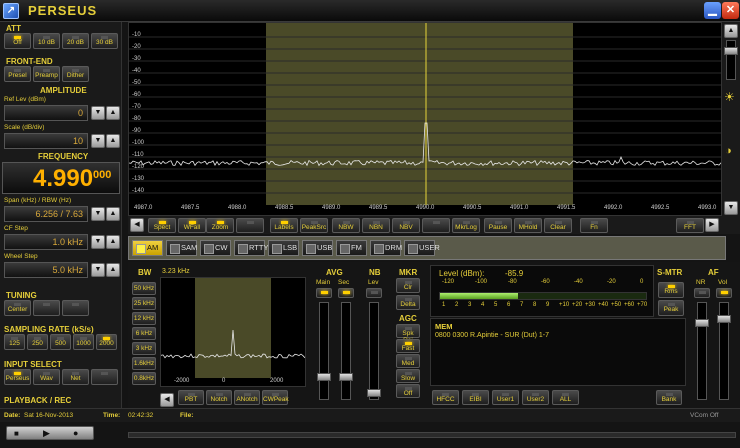 The height and width of the screenshot is (448, 740). Describe the element at coordinates (408, 285) in the screenshot. I see `marker-button-0: Clr` at that location.